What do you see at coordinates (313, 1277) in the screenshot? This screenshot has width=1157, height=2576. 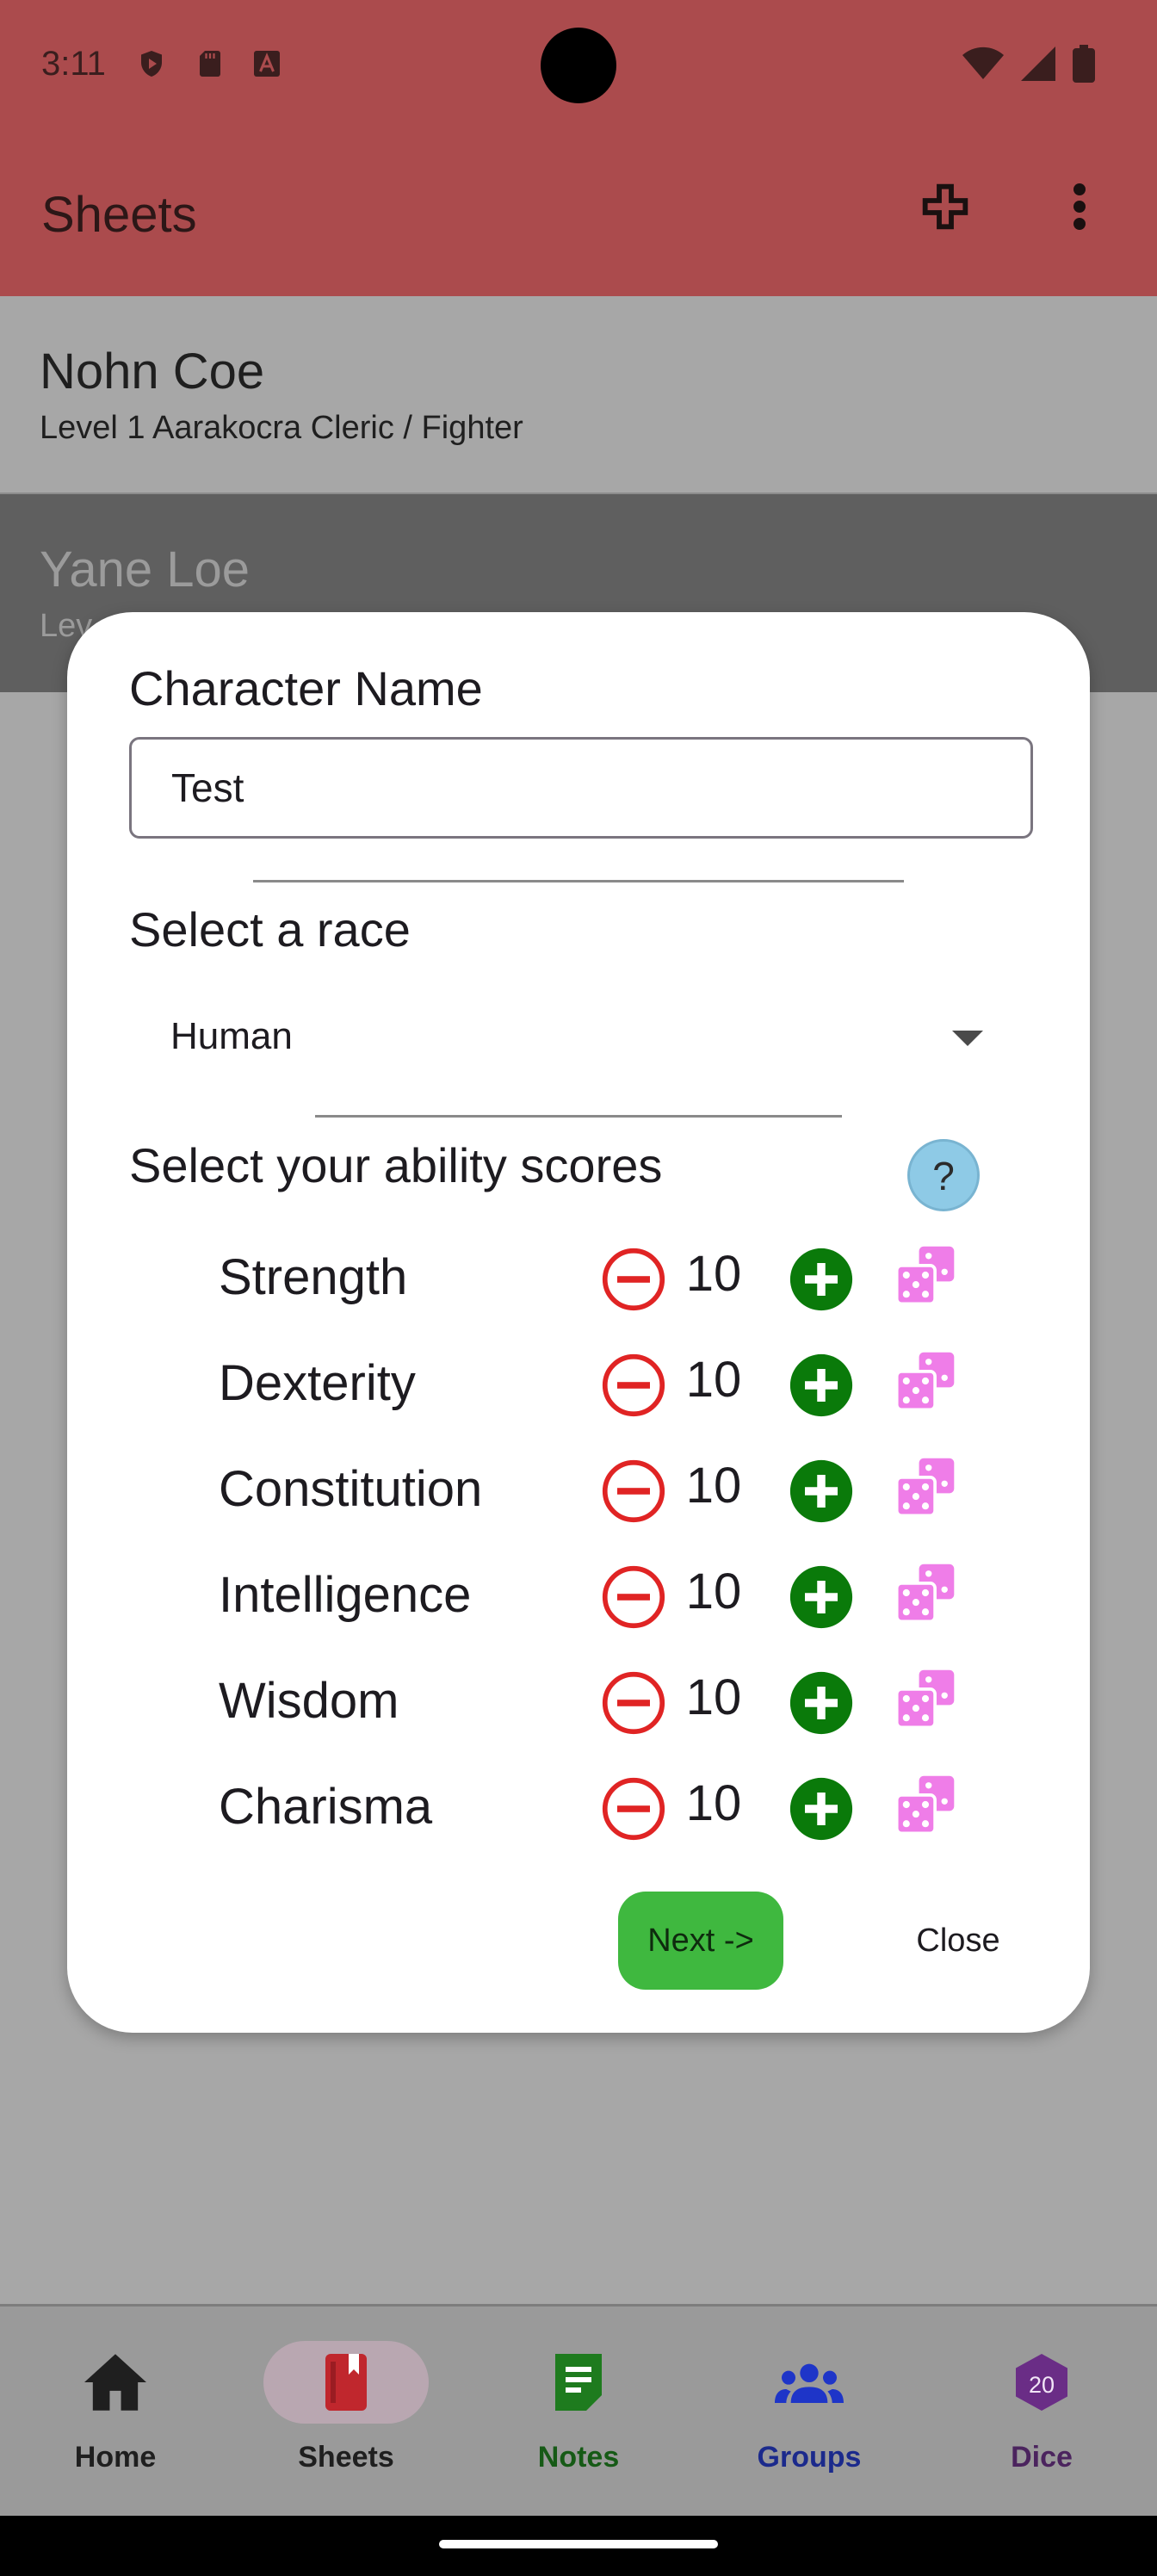 I see `ability-name: Strength` at bounding box center [313, 1277].